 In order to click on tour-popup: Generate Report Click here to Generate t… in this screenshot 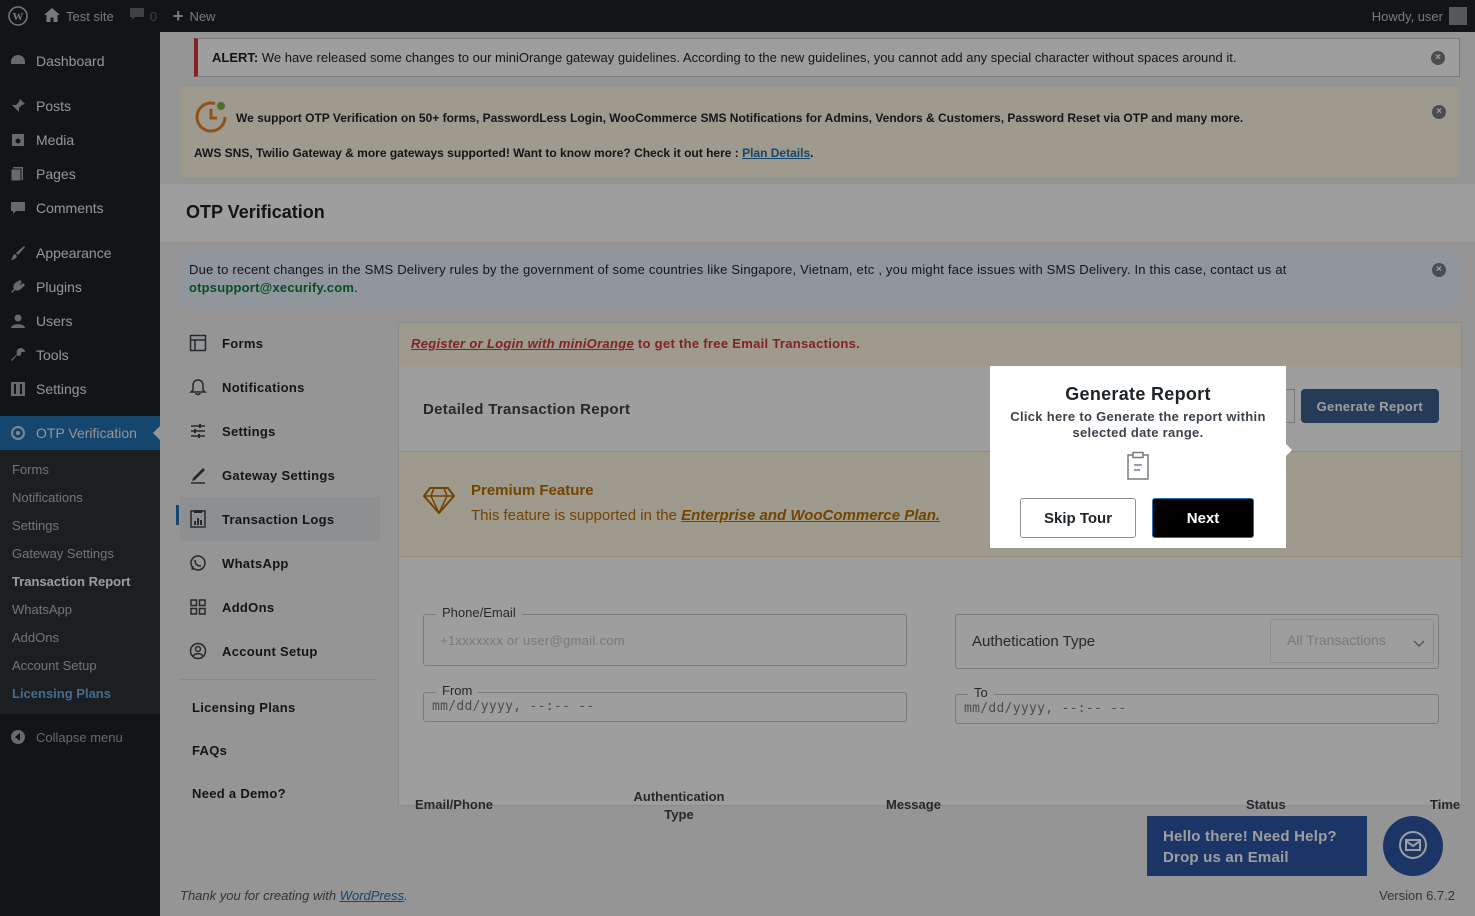, I will do `click(1141, 457)`.